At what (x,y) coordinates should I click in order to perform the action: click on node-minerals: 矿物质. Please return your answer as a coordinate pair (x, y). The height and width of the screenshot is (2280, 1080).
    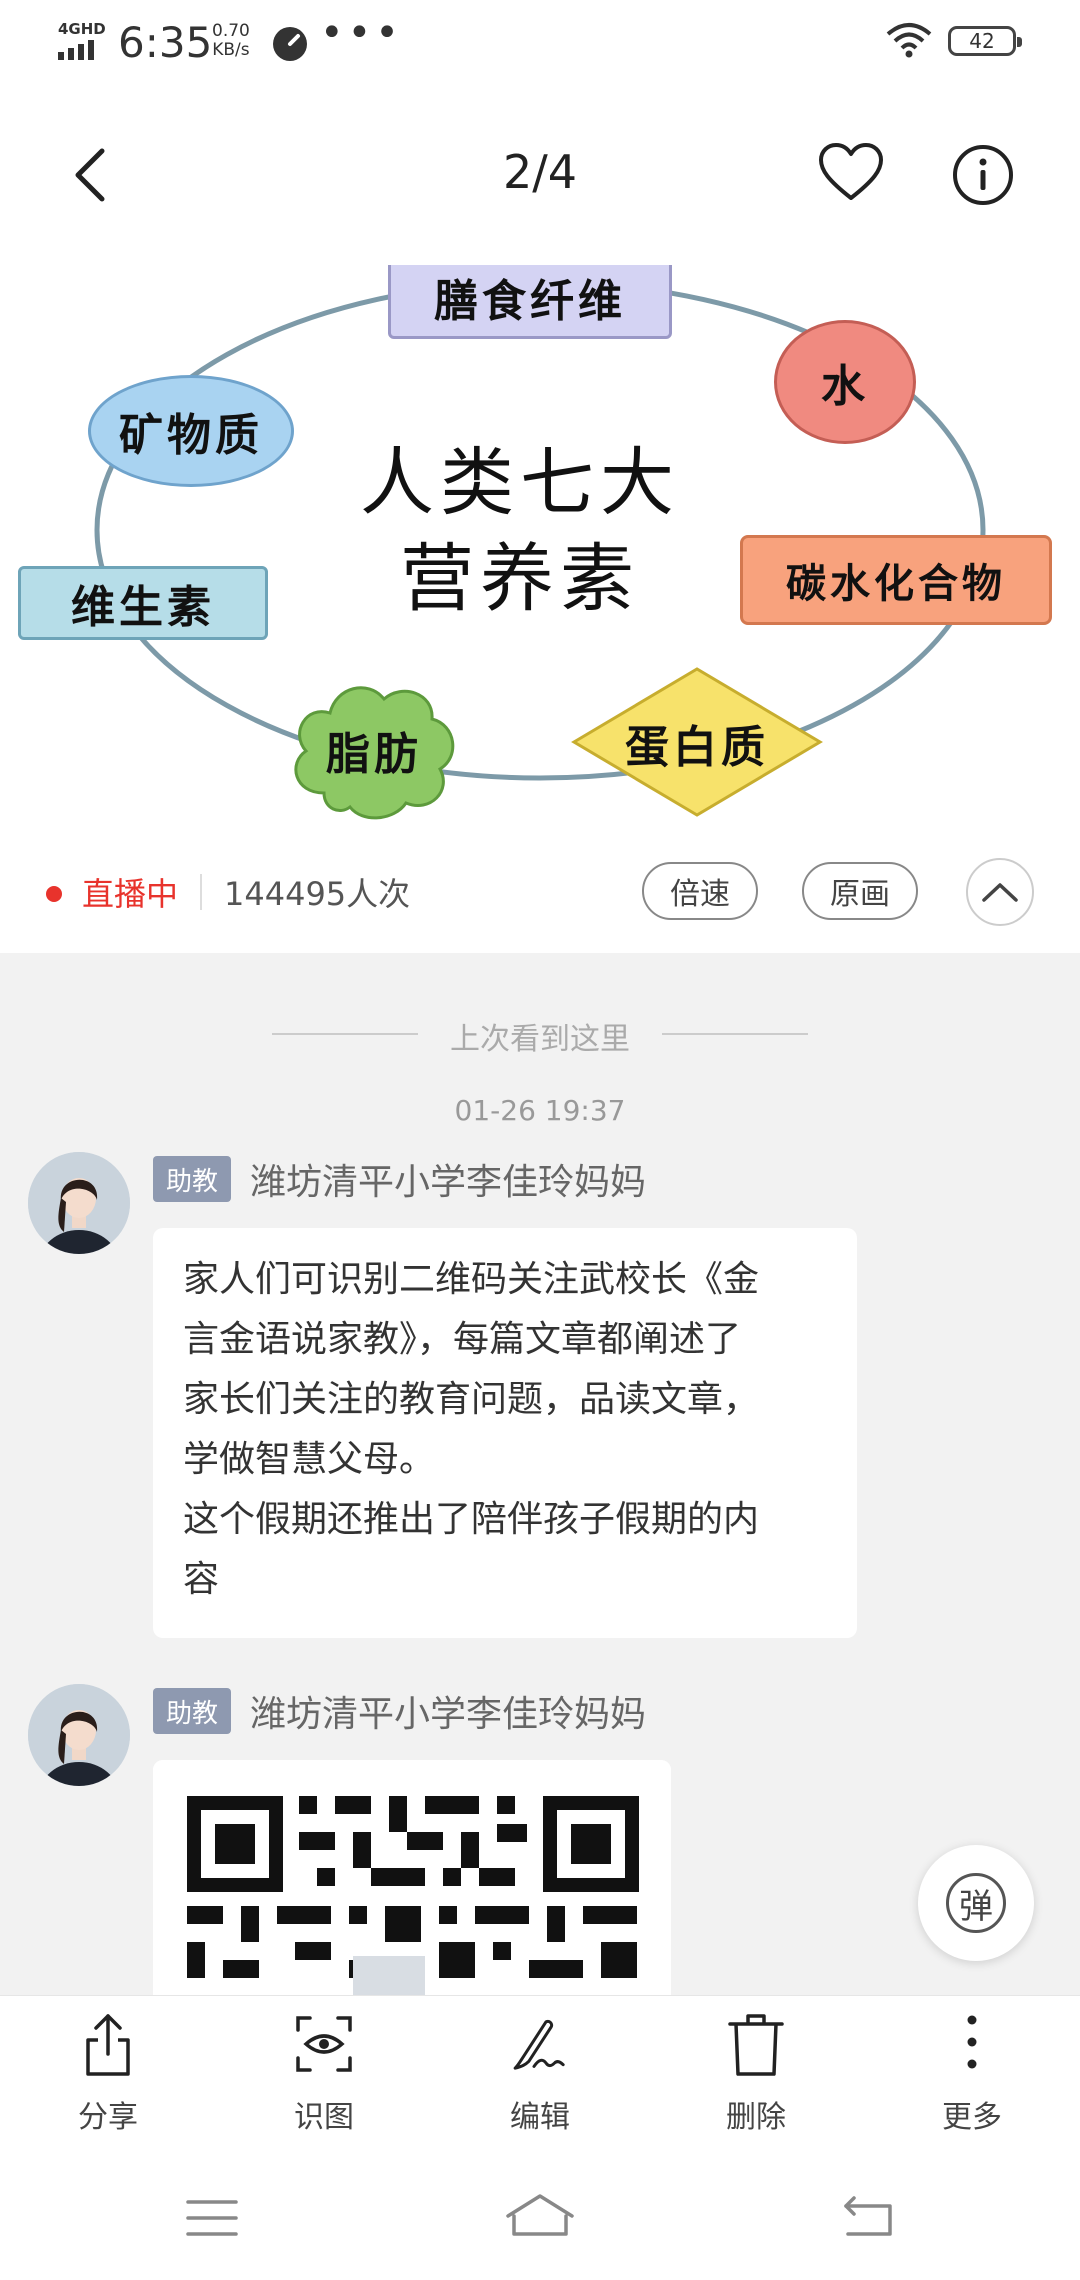
    Looking at the image, I should click on (191, 431).